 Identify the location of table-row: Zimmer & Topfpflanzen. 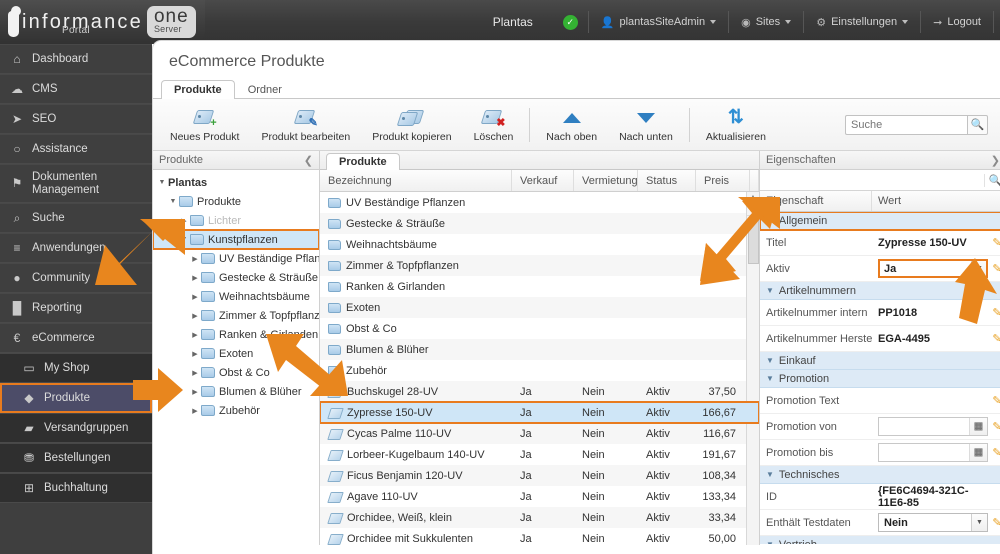
(539, 265).